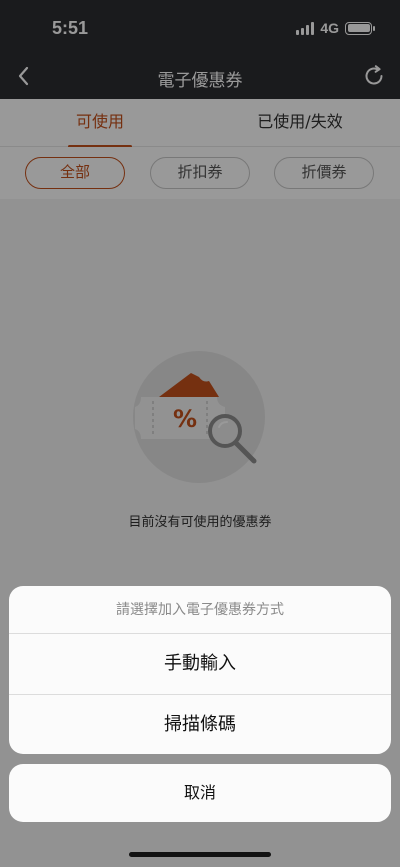  What do you see at coordinates (200, 854) in the screenshot?
I see `home-indicator` at bounding box center [200, 854].